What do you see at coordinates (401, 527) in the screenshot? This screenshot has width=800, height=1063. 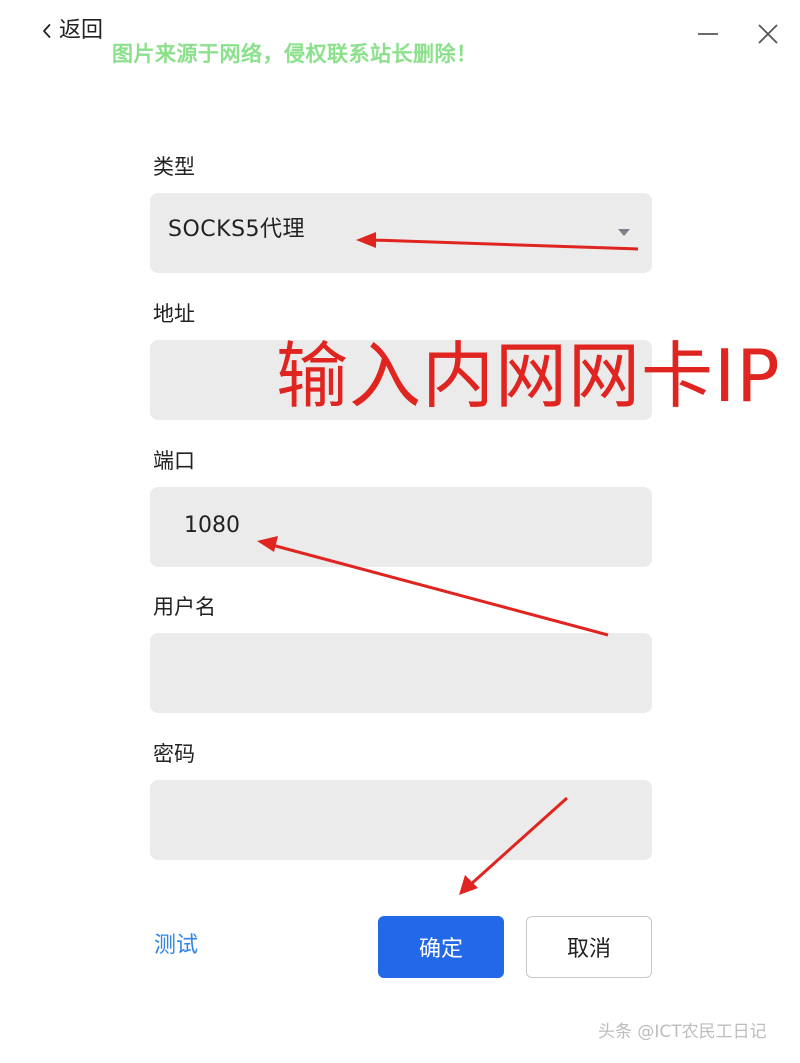 I see `port-input: 1080` at bounding box center [401, 527].